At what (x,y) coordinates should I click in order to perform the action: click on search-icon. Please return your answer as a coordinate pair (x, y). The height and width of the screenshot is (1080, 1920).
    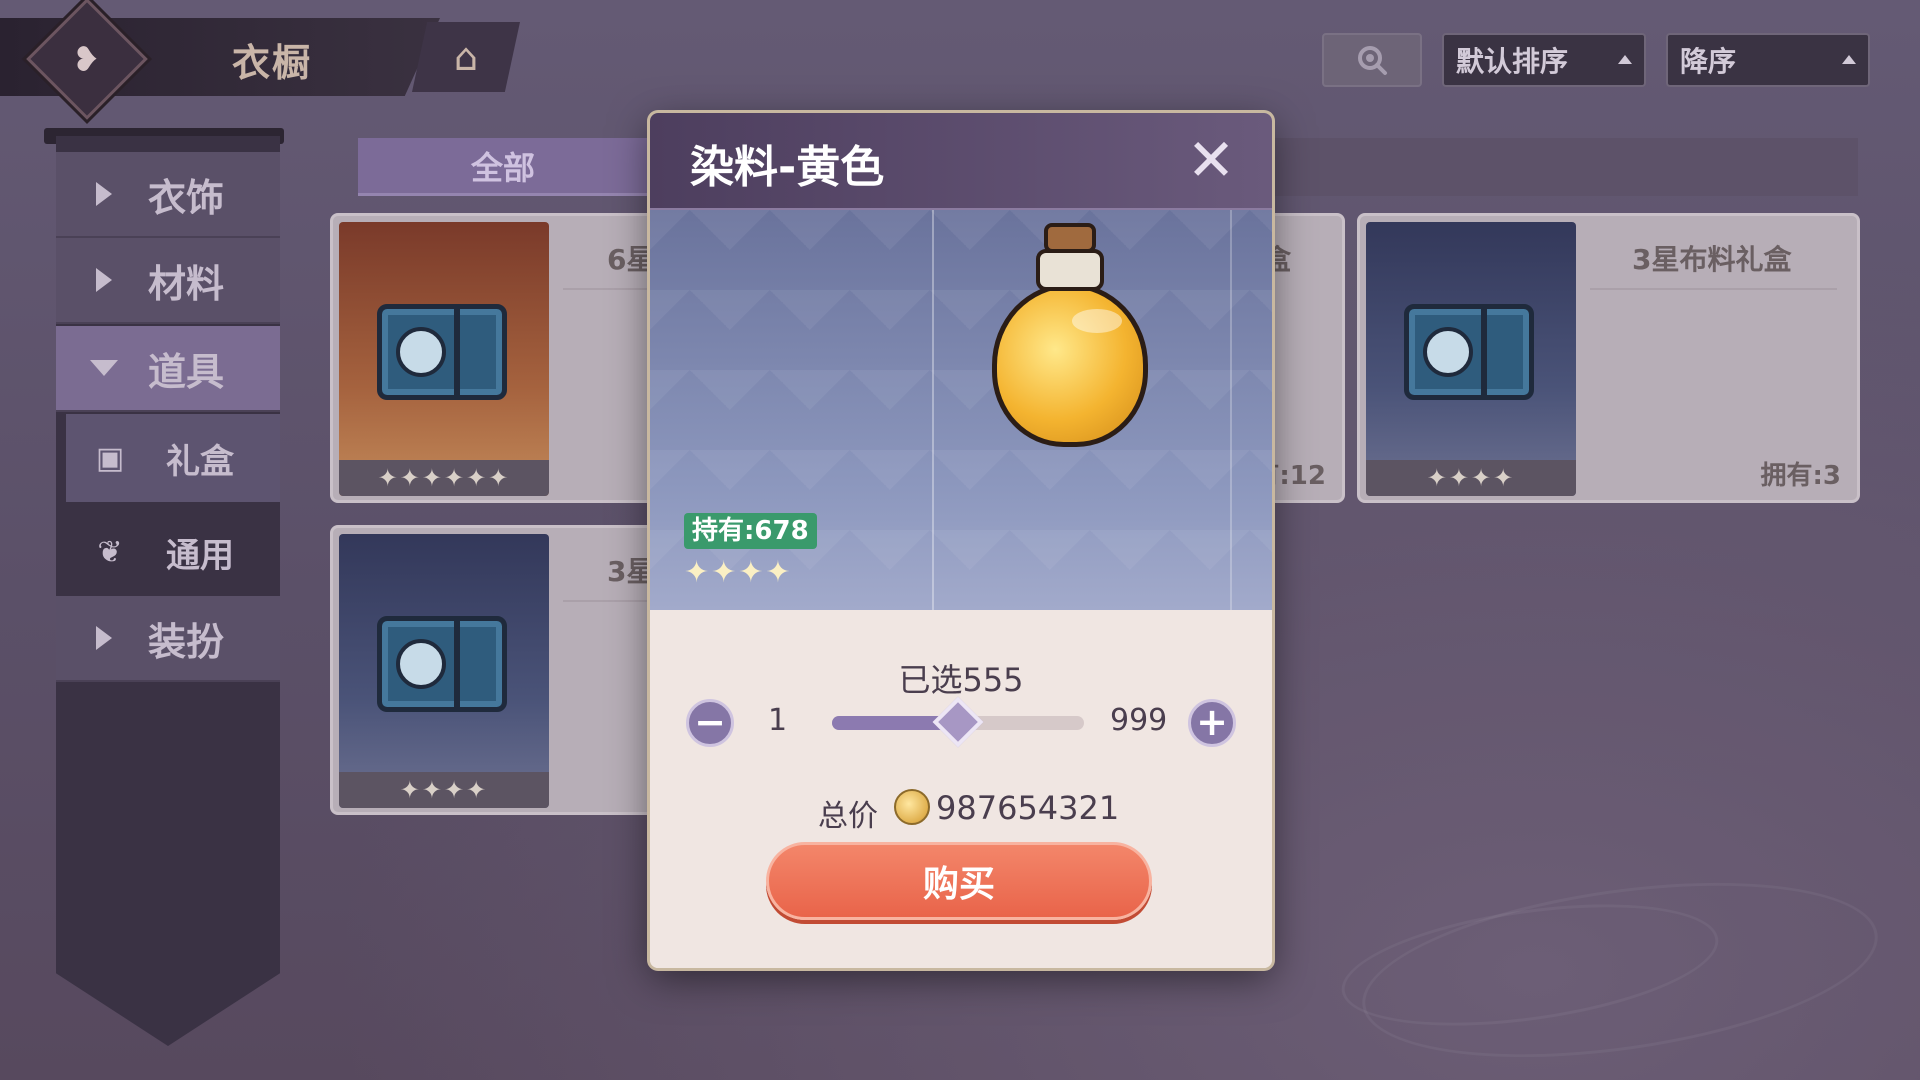
    Looking at the image, I should click on (1372, 60).